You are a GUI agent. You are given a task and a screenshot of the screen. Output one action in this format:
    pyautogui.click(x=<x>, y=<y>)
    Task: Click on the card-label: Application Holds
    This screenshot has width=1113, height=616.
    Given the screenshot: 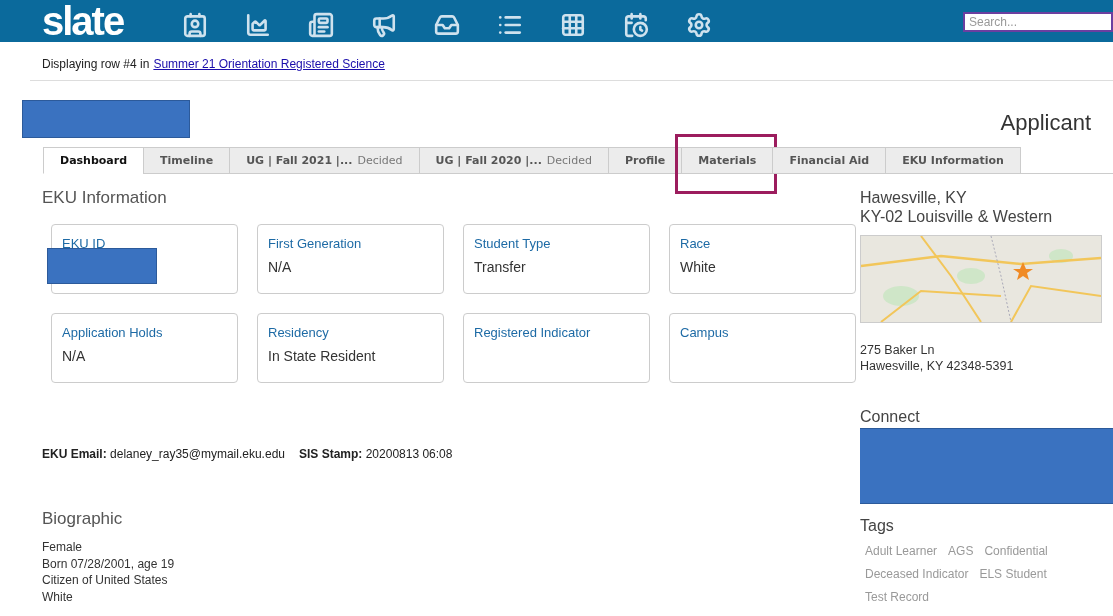 What is the action you would take?
    pyautogui.click(x=113, y=332)
    